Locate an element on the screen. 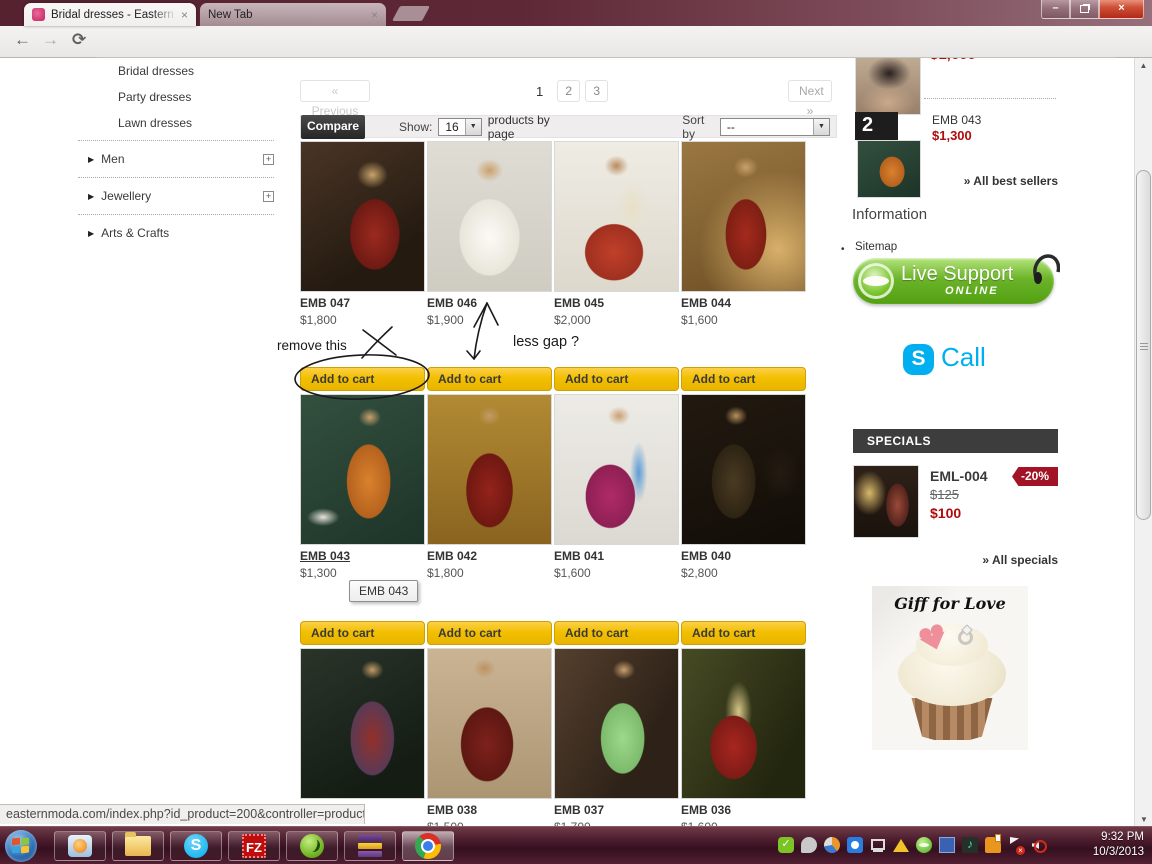  live-support-badge: Live Support ONLINE is located at coordinates (956, 279).